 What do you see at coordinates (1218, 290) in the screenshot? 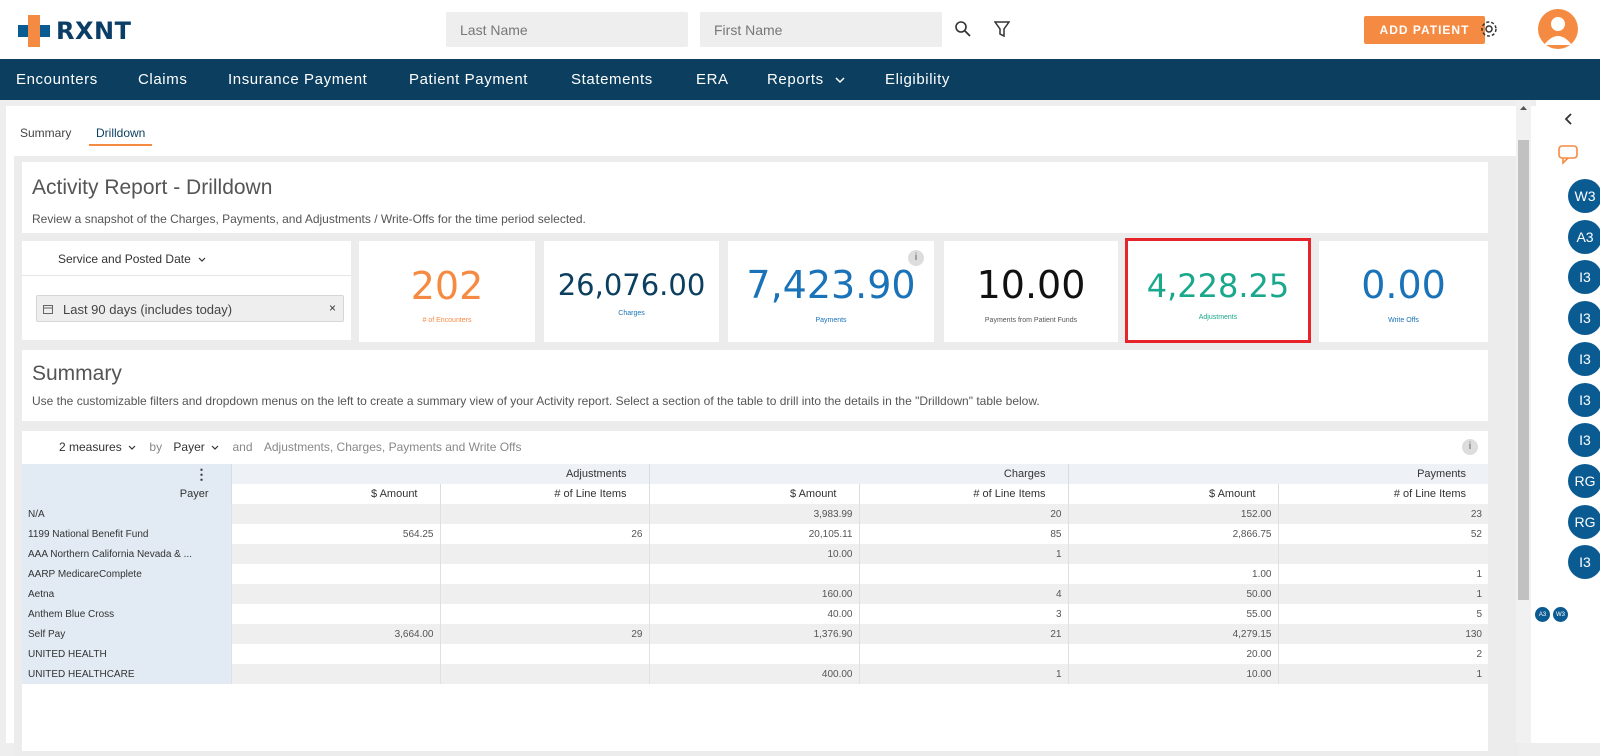
I see `kpi-adjustments: 4,228.25 Adjustments` at bounding box center [1218, 290].